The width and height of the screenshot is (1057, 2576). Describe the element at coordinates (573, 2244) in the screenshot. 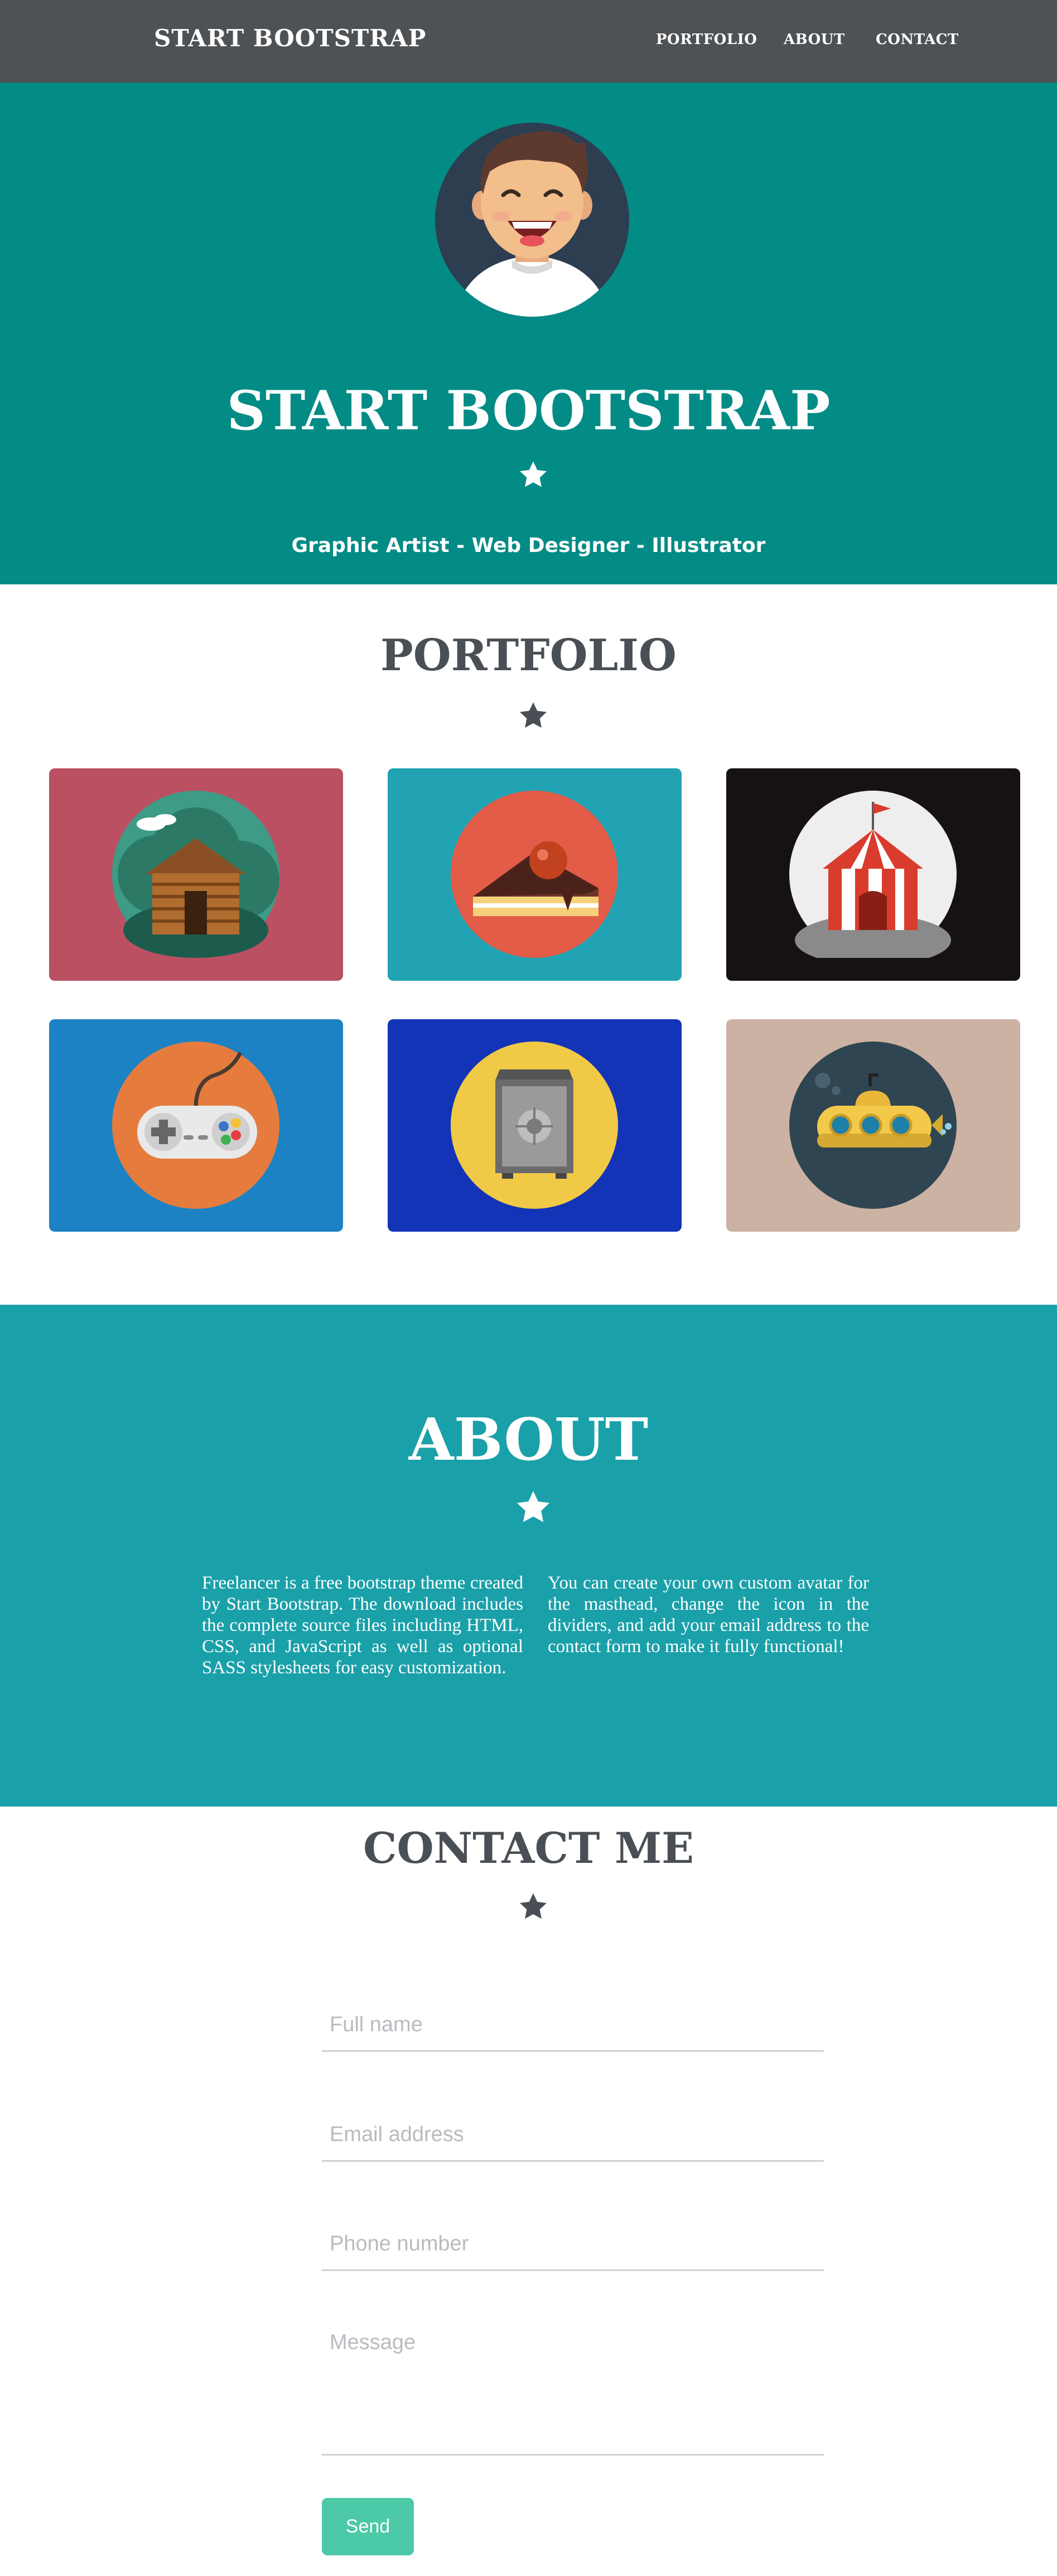

I see `phone-field` at that location.